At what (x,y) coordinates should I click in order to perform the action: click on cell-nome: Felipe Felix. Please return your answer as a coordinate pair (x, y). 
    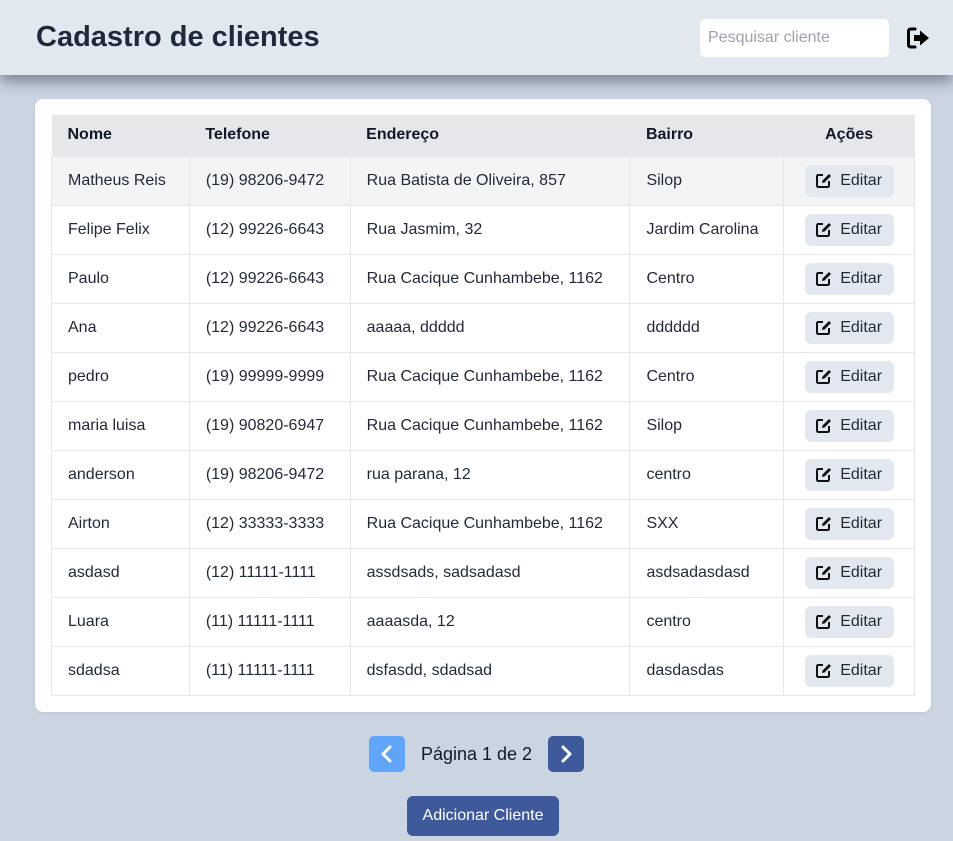
    Looking at the image, I should click on (120, 229).